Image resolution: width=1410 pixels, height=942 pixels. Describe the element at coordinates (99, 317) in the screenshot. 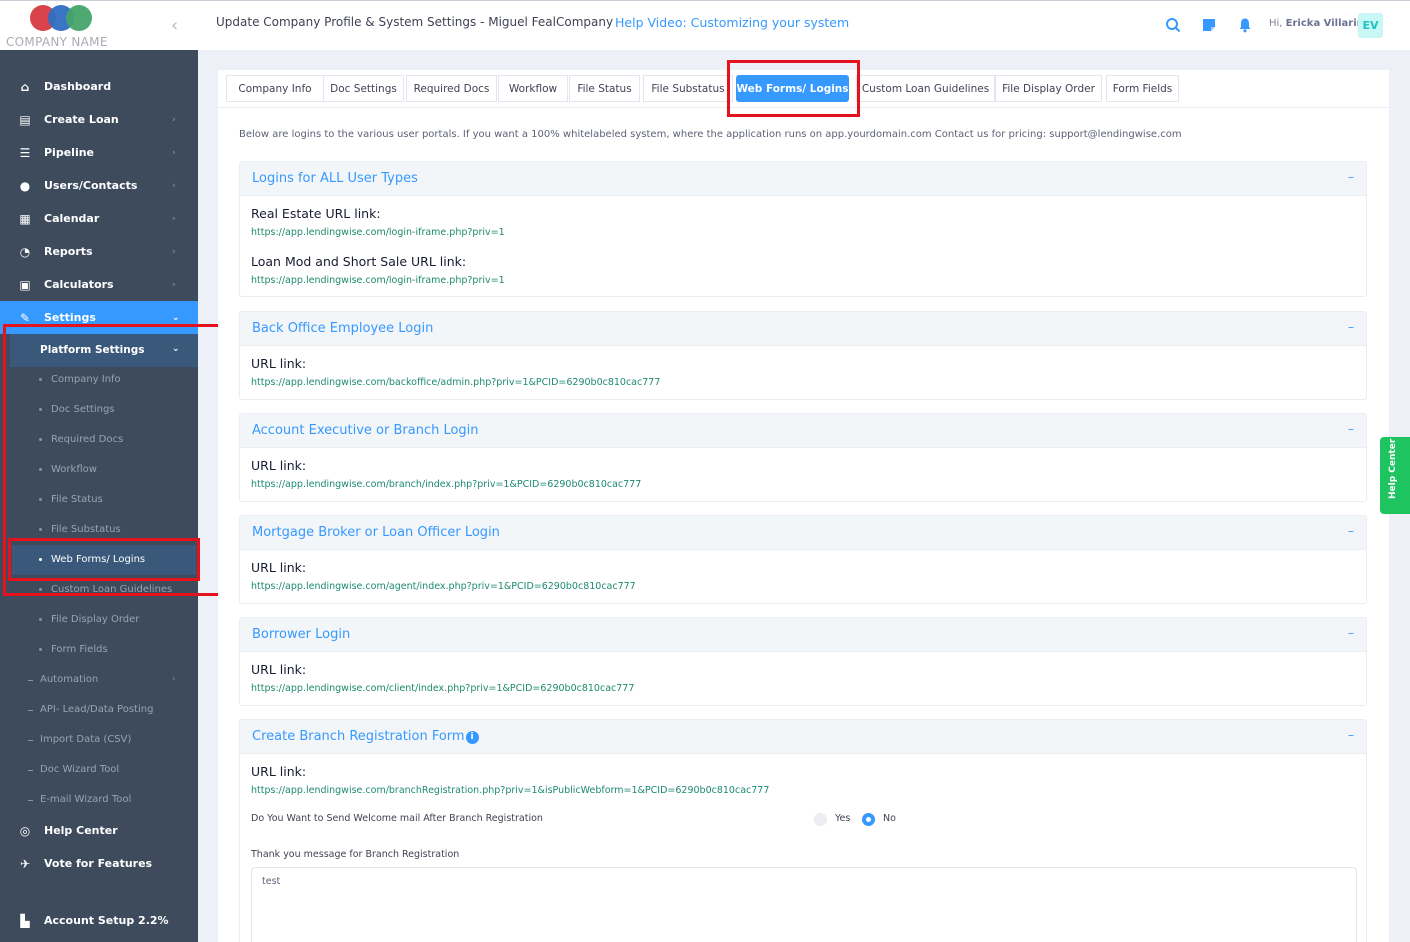

I see `sidebar-item-settings: ✎ Settings ⌄` at that location.